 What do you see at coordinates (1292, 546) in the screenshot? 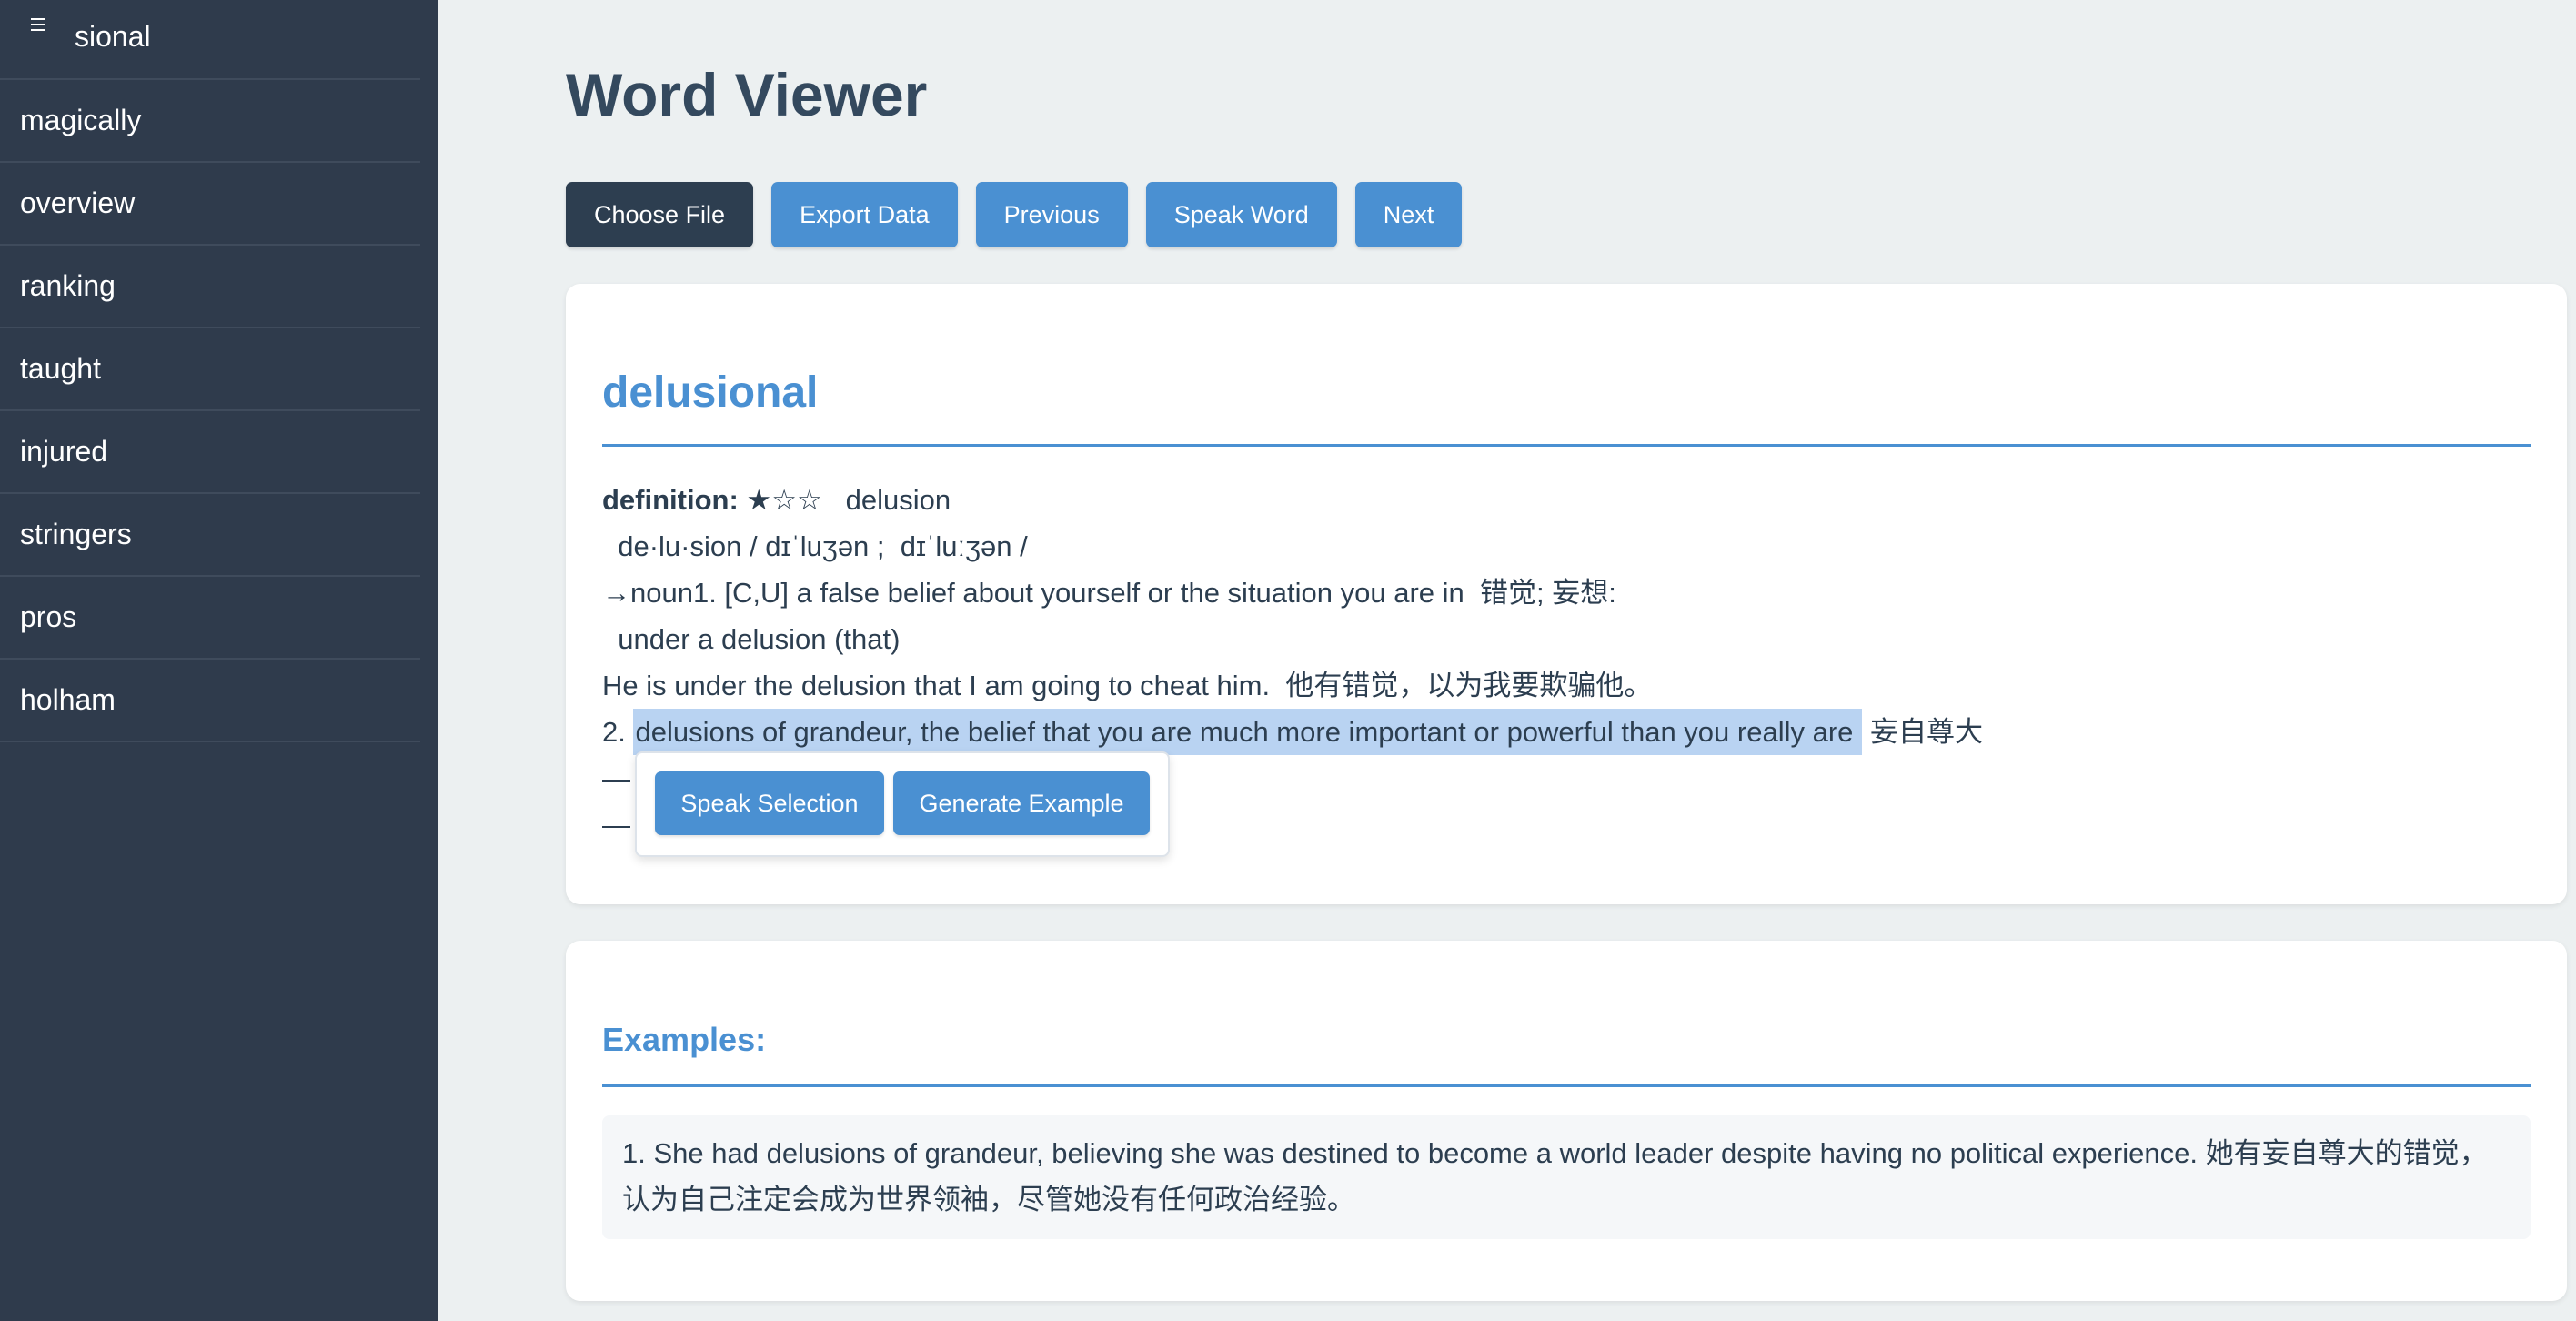
I see `pronunciation-line: de·lu·sion / dɪˈluʒən ; dɪˈluːʒən /` at bounding box center [1292, 546].